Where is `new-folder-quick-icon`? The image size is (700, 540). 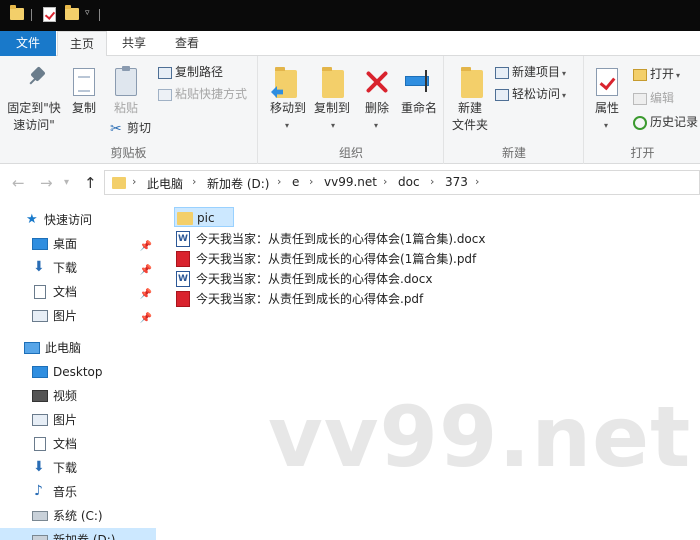 new-folder-quick-icon is located at coordinates (72, 12).